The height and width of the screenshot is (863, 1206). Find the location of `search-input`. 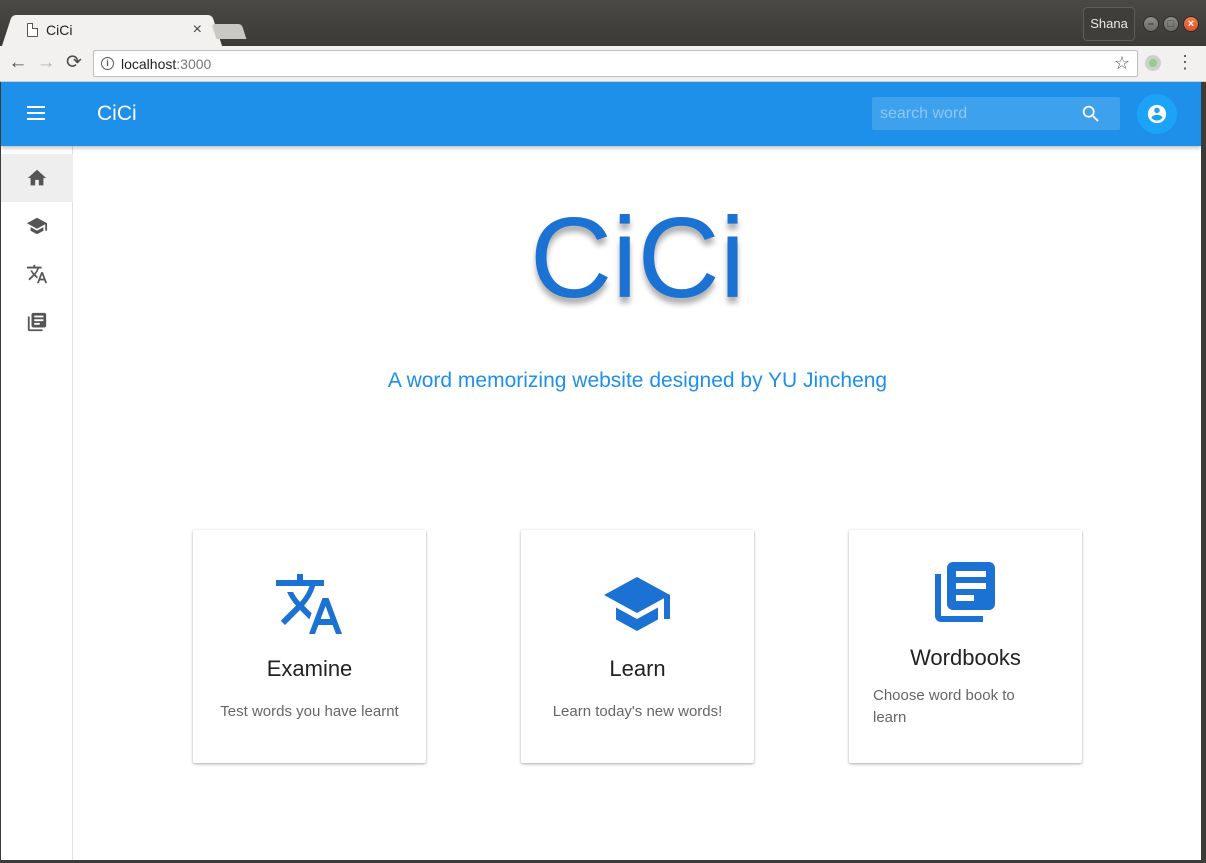

search-input is located at coordinates (975, 114).